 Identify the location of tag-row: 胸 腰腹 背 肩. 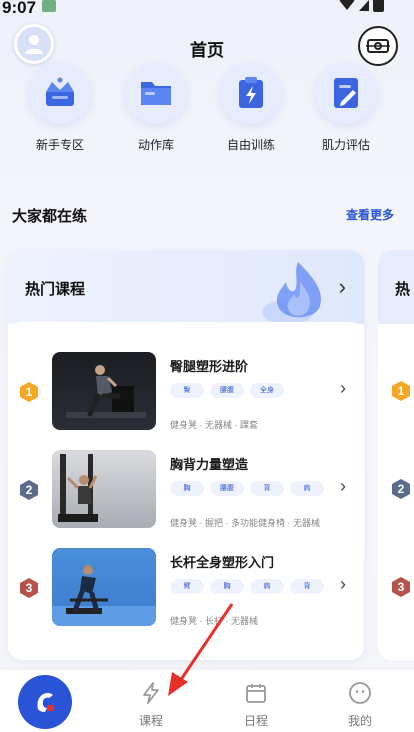
(247, 488).